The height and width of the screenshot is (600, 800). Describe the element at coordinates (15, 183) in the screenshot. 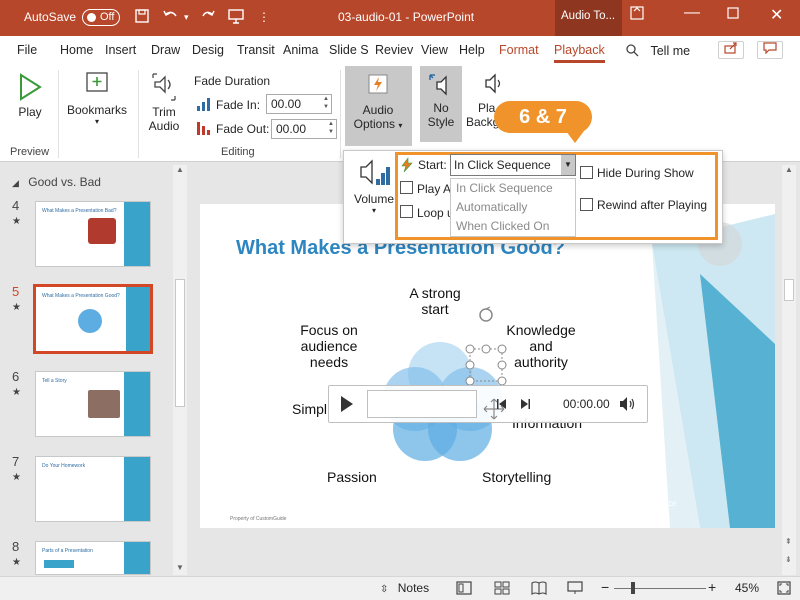

I see `section-collapse-icon: ◢` at that location.